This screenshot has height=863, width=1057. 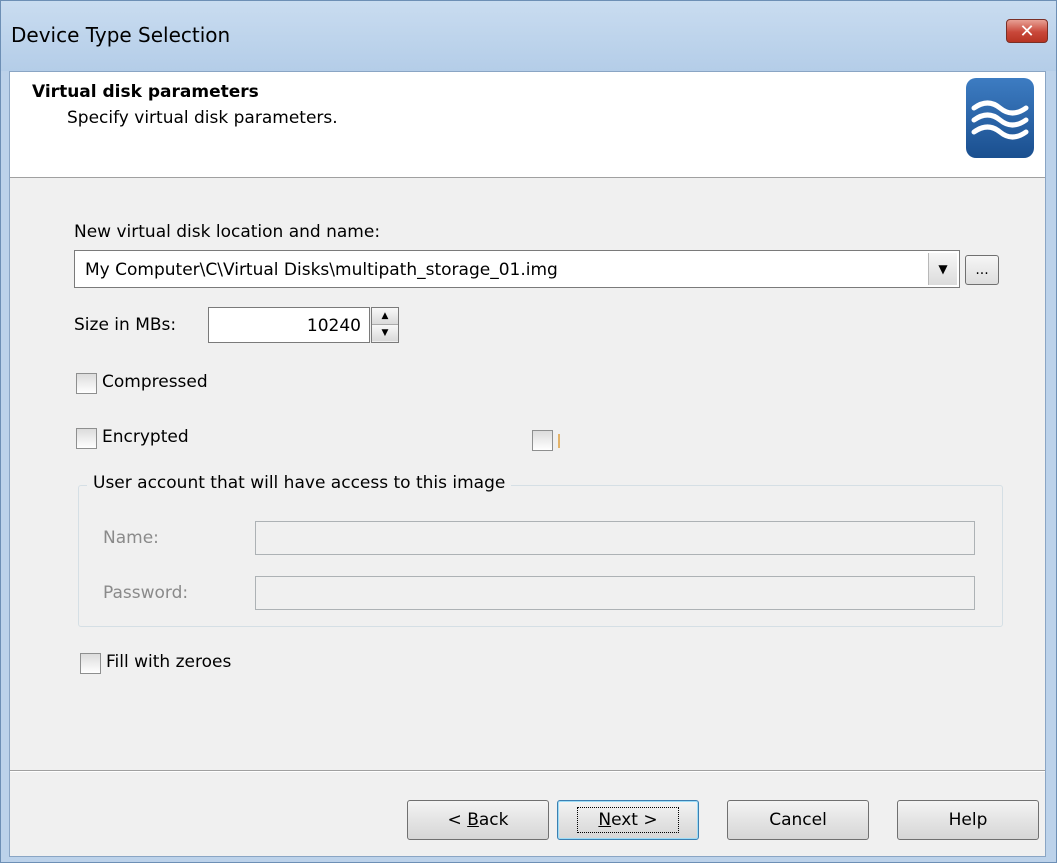 What do you see at coordinates (155, 382) in the screenshot?
I see `compressed-label: Compressed` at bounding box center [155, 382].